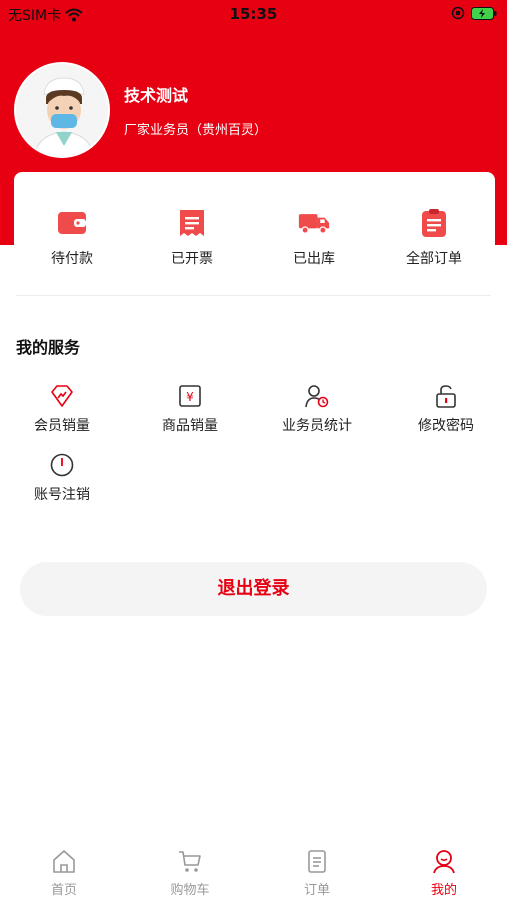  Describe the element at coordinates (314, 238) in the screenshot. I see `order-shipped: 已出库` at that location.